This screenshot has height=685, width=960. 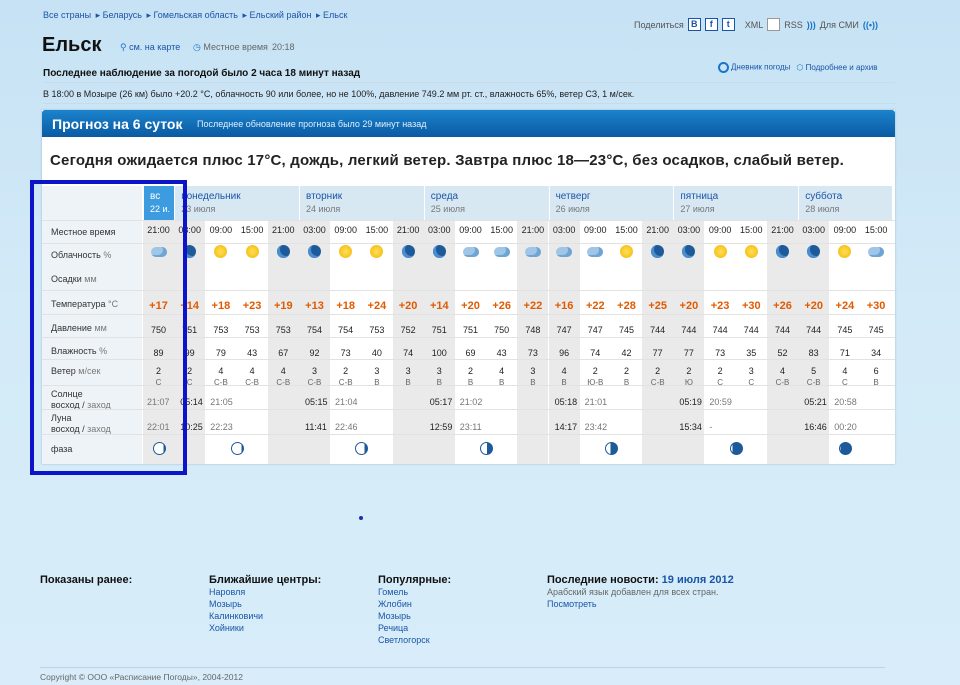 What do you see at coordinates (252, 230) in the screenshot?
I see `time-cell: 15:00` at bounding box center [252, 230].